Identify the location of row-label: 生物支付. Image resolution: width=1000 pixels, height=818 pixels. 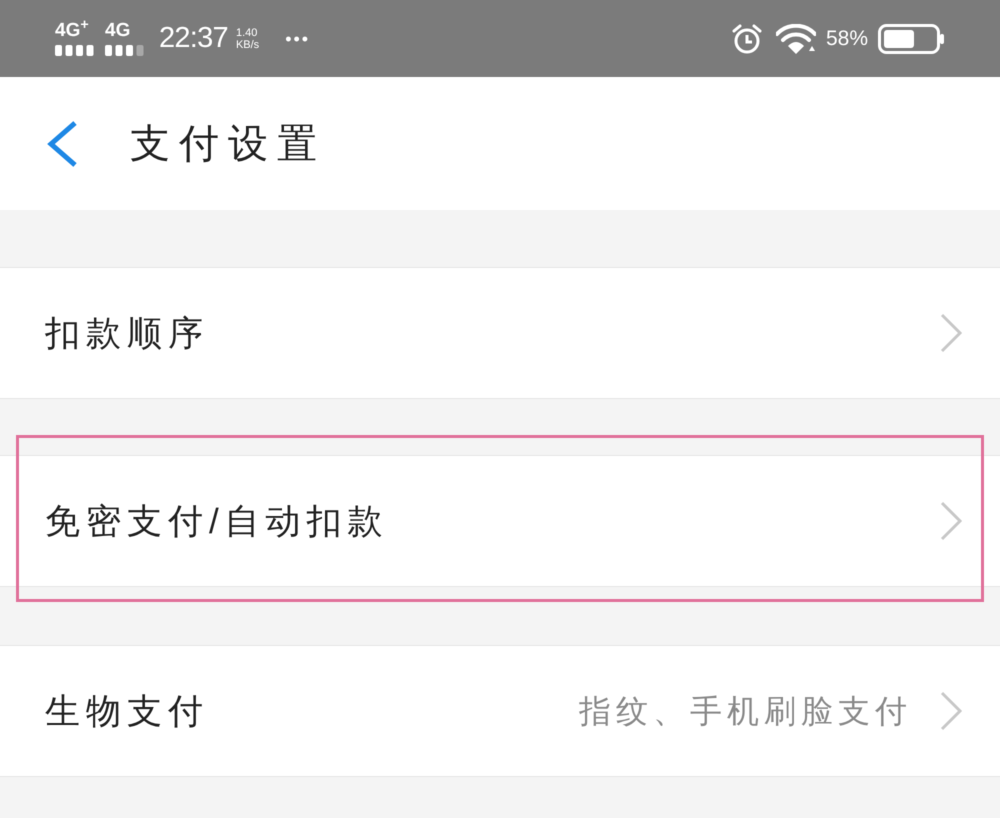
(127, 711).